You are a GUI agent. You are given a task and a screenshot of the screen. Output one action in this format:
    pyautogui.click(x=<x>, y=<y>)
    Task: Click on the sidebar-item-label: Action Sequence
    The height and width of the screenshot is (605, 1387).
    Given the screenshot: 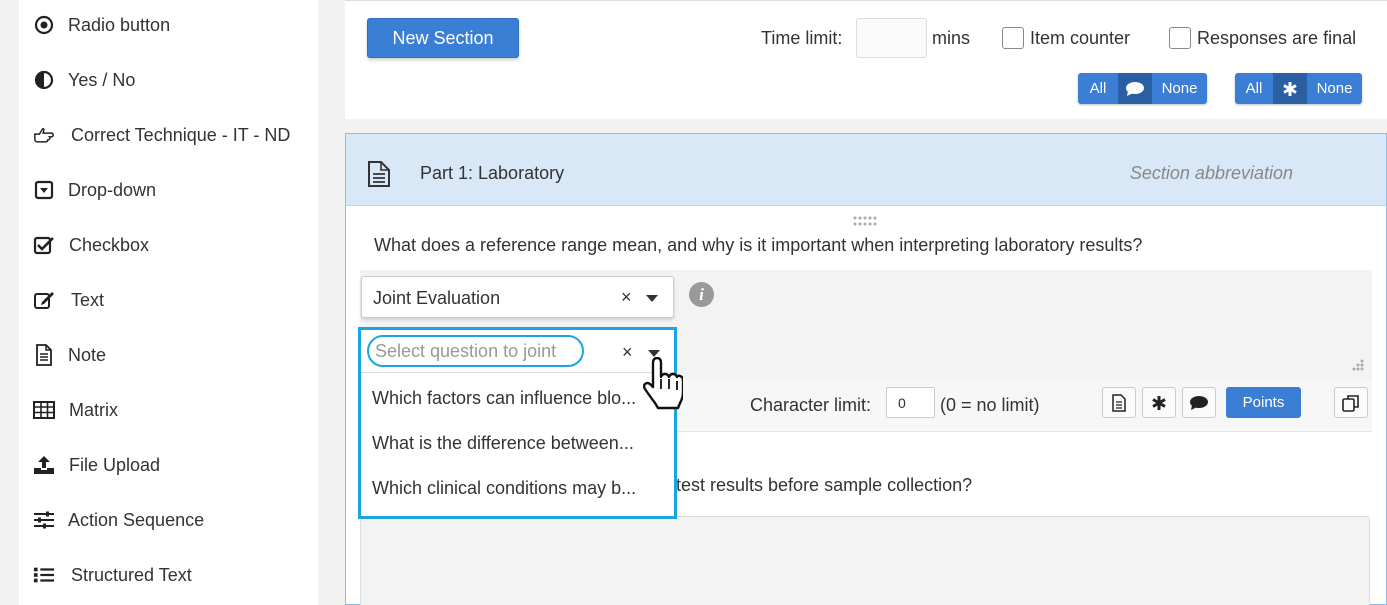 What is the action you would take?
    pyautogui.click(x=136, y=519)
    